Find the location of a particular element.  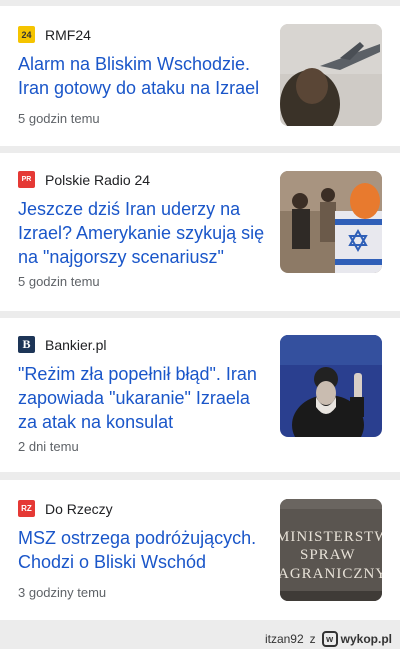

wykop-logo: w wykop.pl is located at coordinates (356, 638).